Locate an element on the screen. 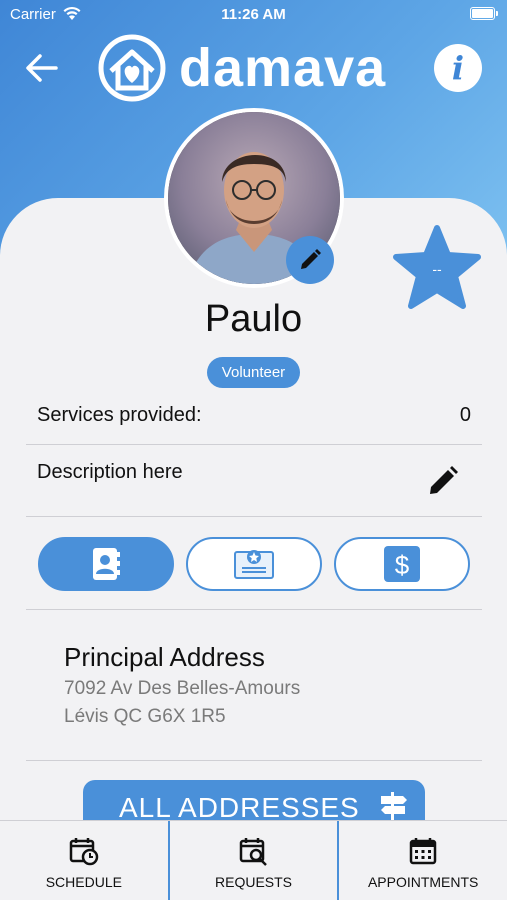 This screenshot has width=507, height=900. tab-payment: $ is located at coordinates (402, 564).